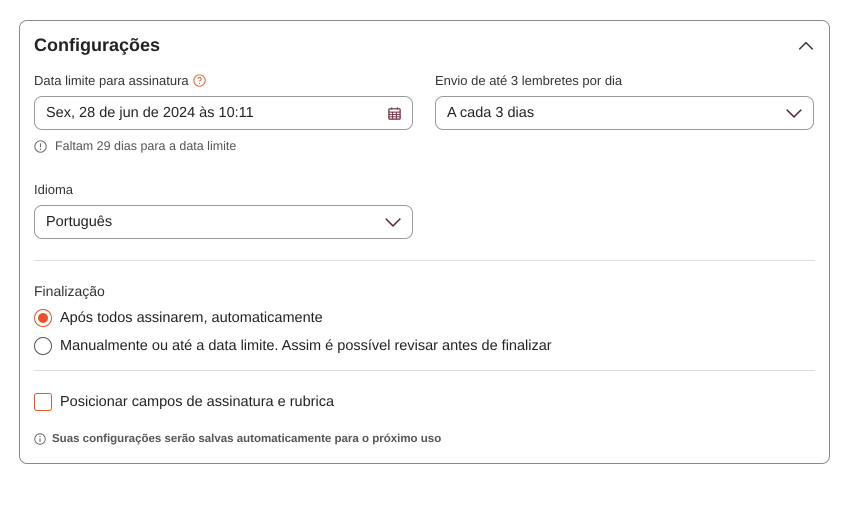 The height and width of the screenshot is (513, 846). I want to click on field-label: Data limite para assinatura, so click(111, 80).